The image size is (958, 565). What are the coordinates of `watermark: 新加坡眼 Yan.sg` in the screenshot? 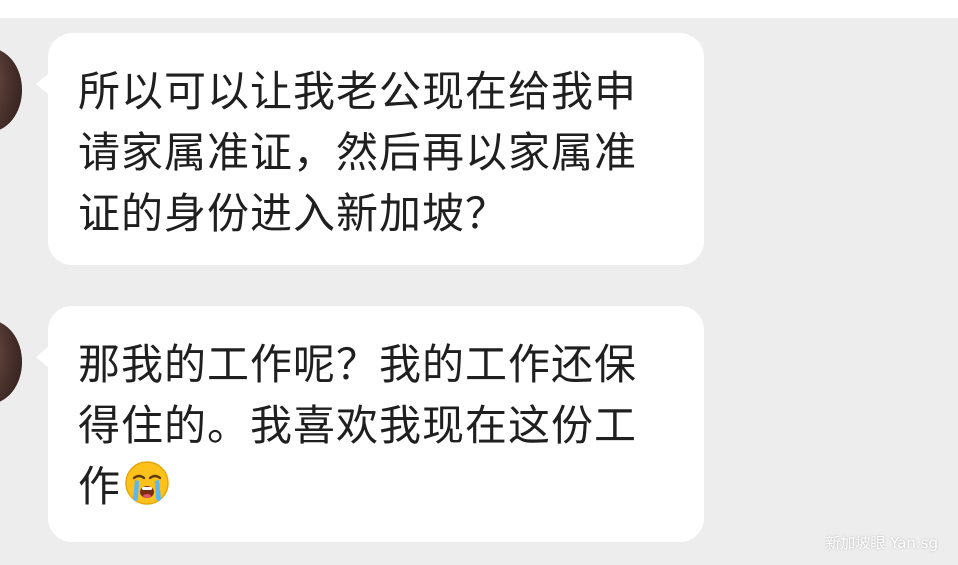 It's located at (881, 543).